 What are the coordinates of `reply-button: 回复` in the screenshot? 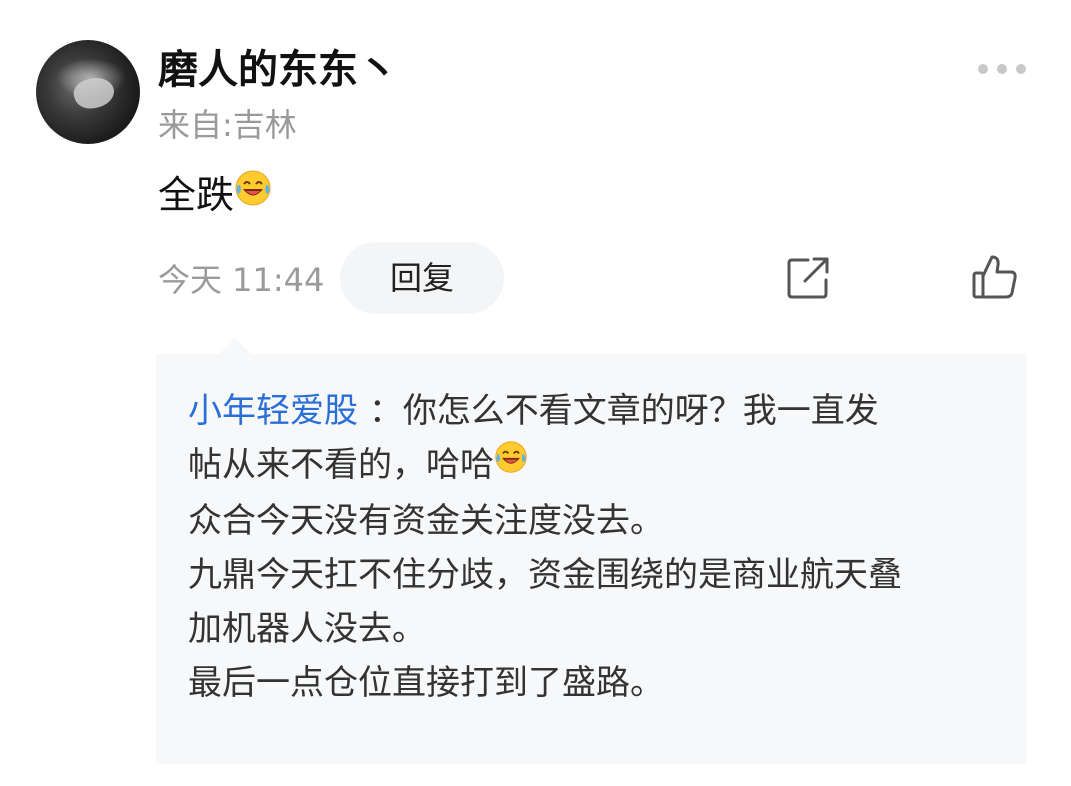 It's located at (422, 278).